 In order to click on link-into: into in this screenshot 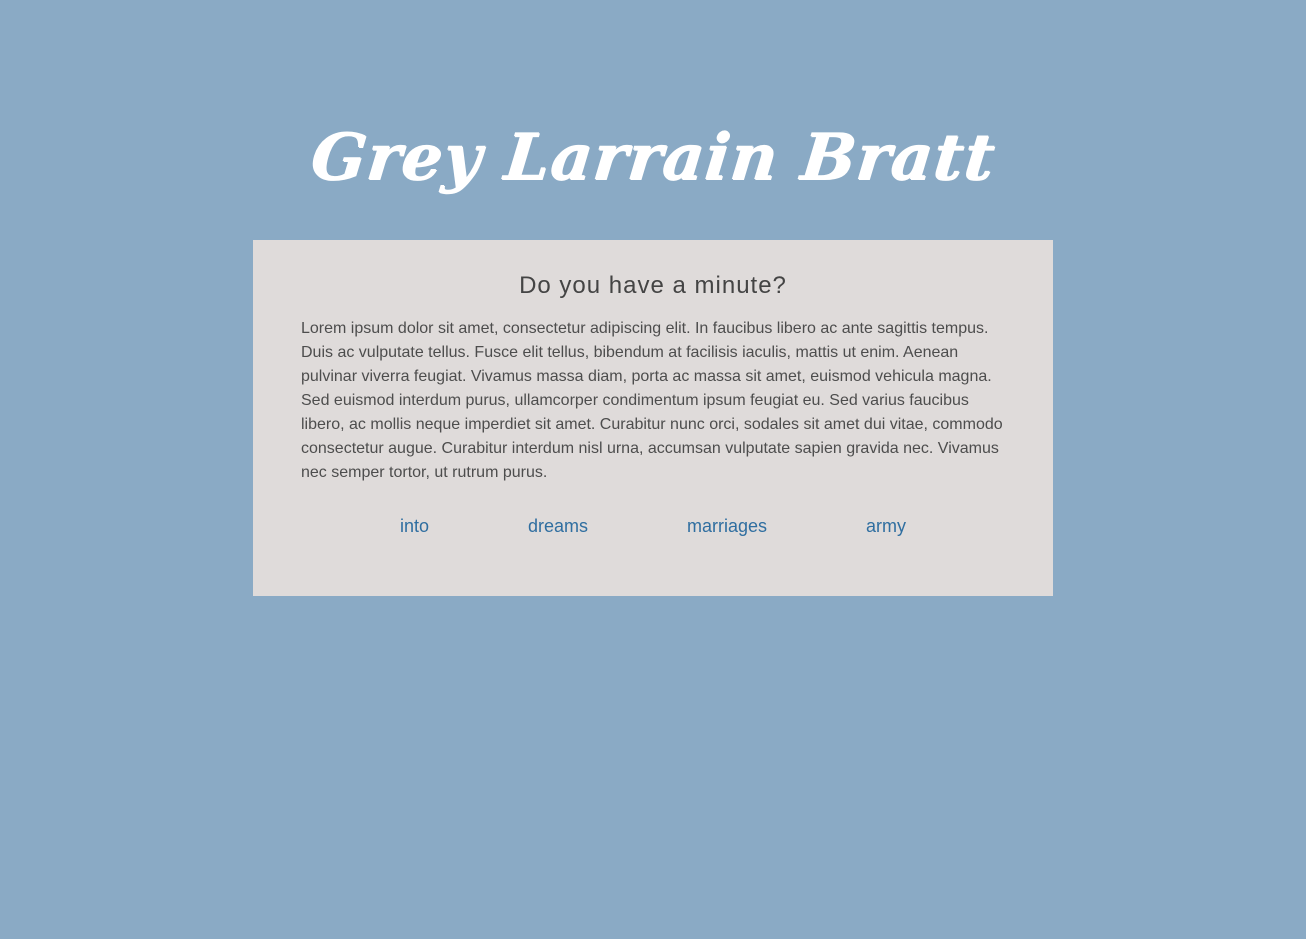, I will do `click(414, 526)`.